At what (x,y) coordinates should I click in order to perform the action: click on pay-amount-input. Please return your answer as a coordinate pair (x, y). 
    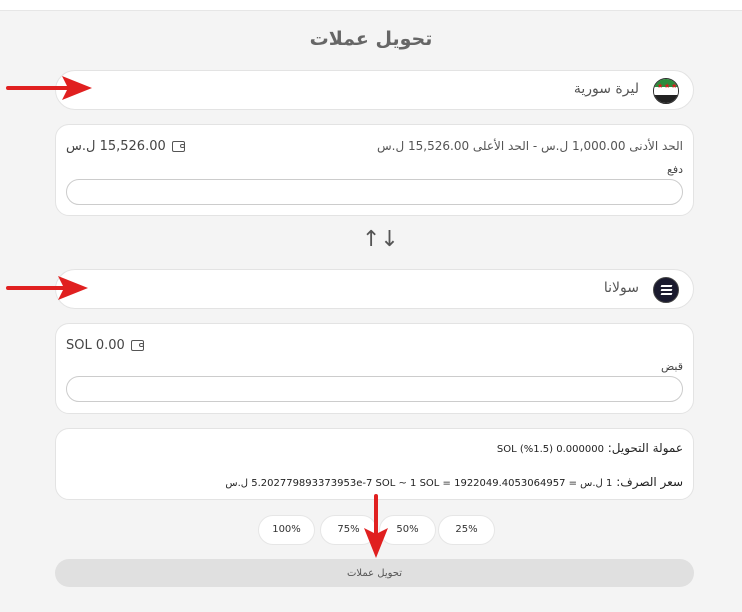
    Looking at the image, I should click on (374, 192).